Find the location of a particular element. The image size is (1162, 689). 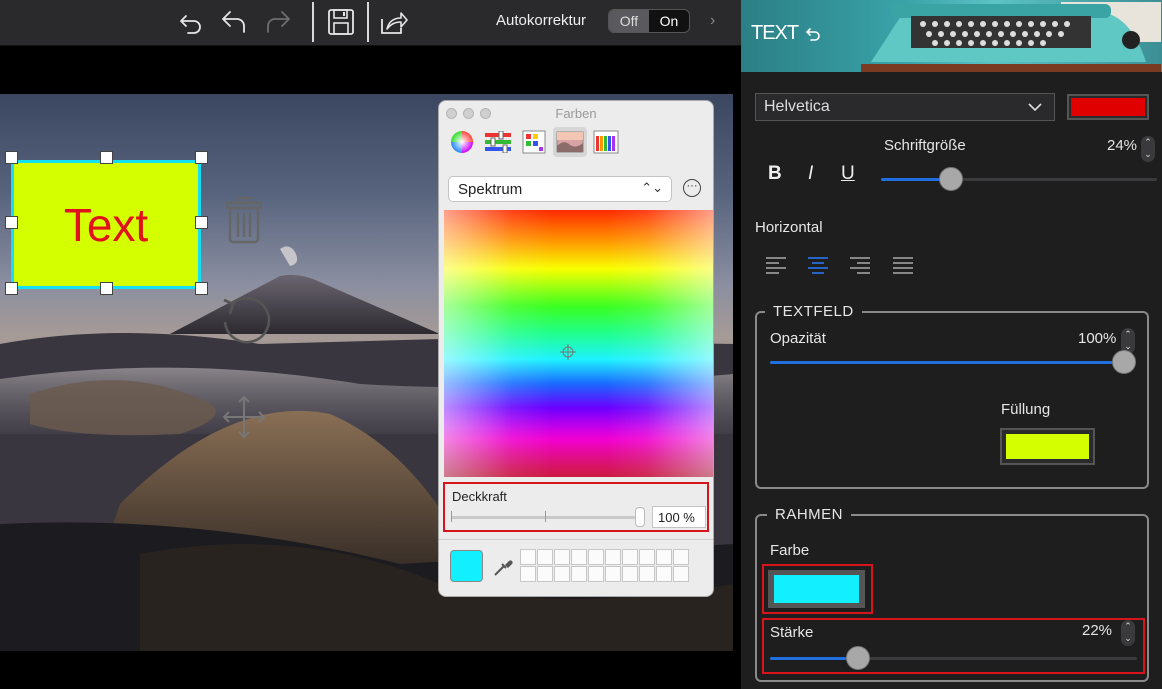

color-palettes-icon is located at coordinates (534, 142).